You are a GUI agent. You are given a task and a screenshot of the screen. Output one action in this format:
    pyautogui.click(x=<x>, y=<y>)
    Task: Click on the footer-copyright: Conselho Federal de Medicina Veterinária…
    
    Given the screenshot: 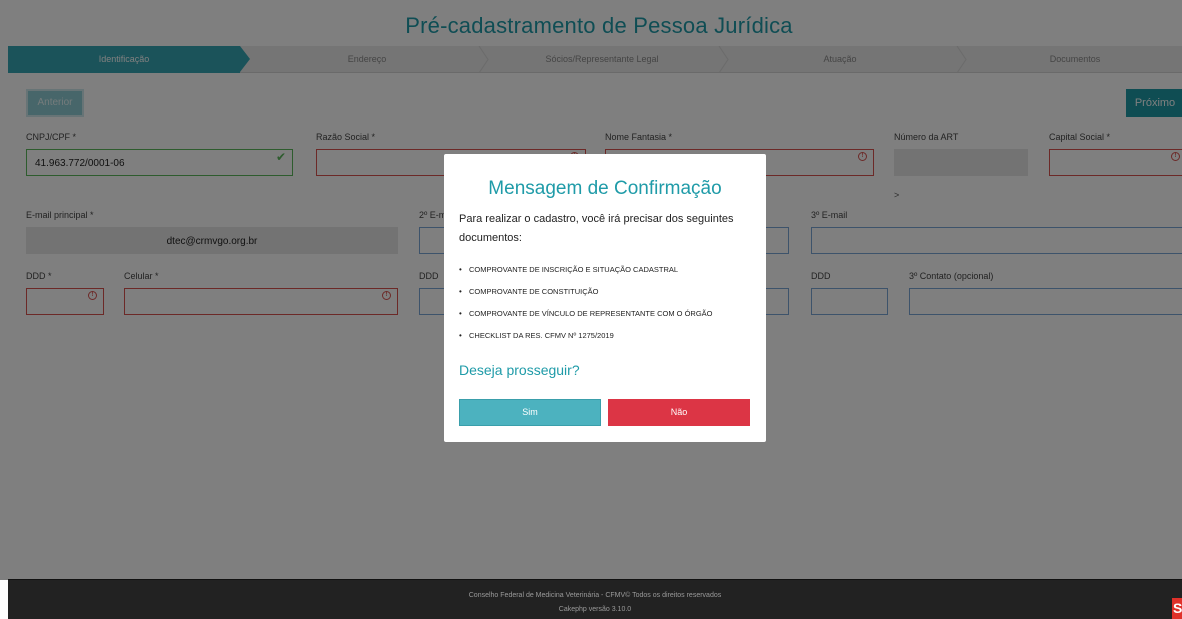 What is the action you would take?
    pyautogui.click(x=595, y=595)
    